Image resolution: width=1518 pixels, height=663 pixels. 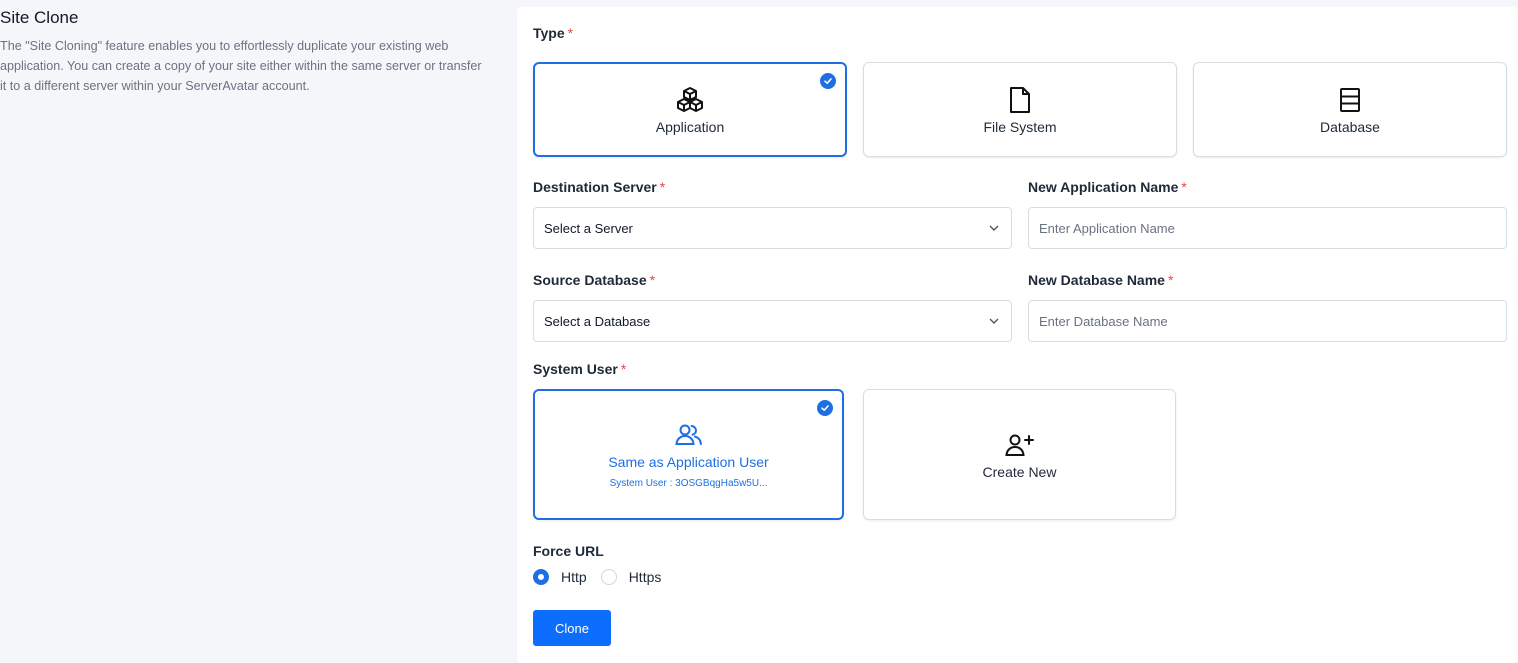 What do you see at coordinates (772, 321) in the screenshot?
I see `source-database-select: Select a Database` at bounding box center [772, 321].